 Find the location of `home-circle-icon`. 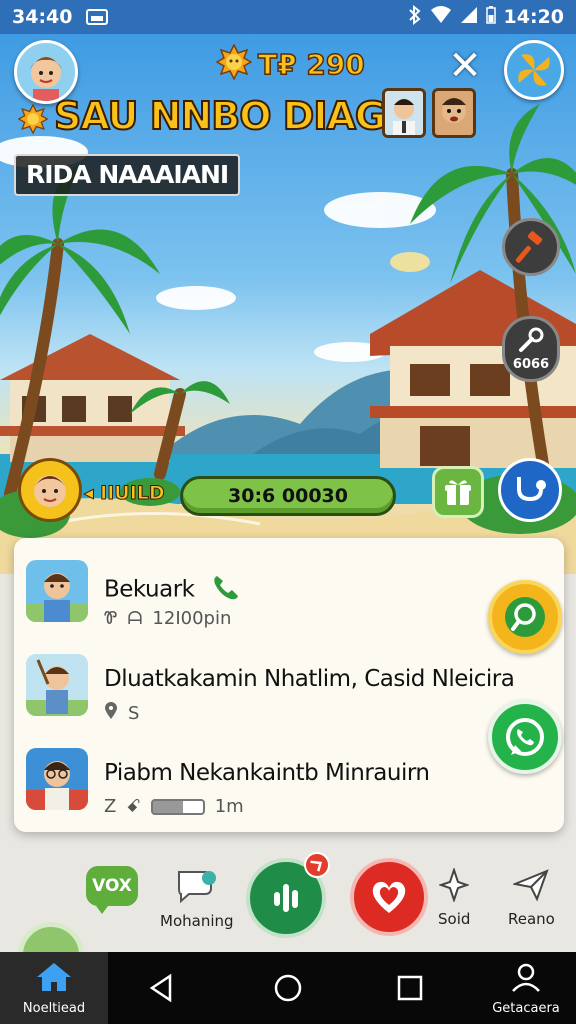

home-circle-icon is located at coordinates (288, 988).